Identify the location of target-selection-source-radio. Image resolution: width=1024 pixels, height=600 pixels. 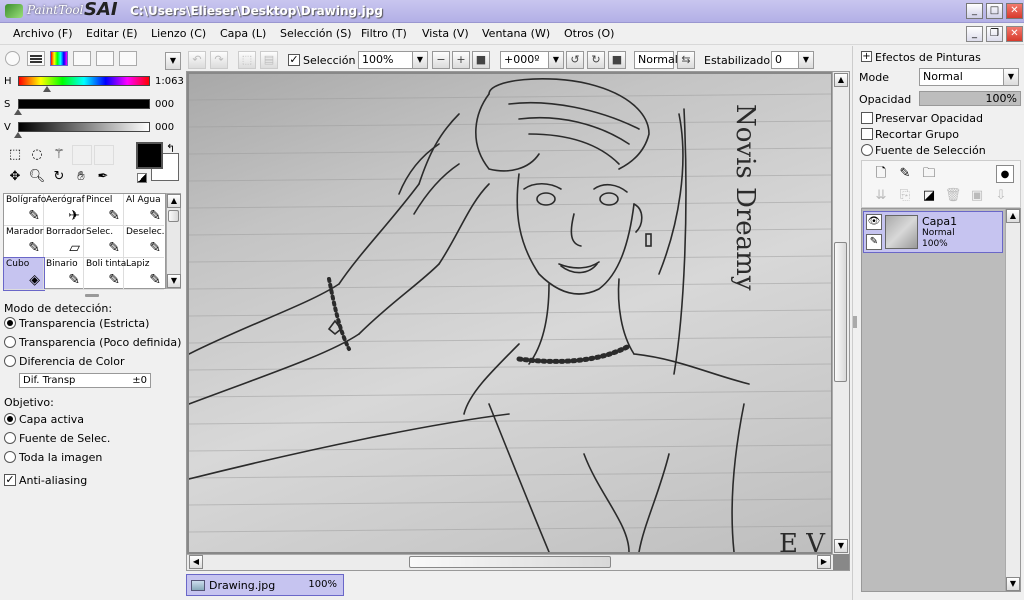
(10, 438).